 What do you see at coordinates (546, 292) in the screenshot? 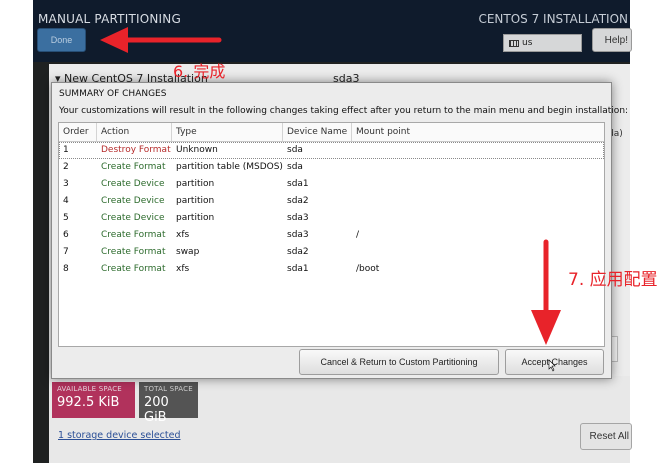
I see `accept-arrow-icon` at bounding box center [546, 292].